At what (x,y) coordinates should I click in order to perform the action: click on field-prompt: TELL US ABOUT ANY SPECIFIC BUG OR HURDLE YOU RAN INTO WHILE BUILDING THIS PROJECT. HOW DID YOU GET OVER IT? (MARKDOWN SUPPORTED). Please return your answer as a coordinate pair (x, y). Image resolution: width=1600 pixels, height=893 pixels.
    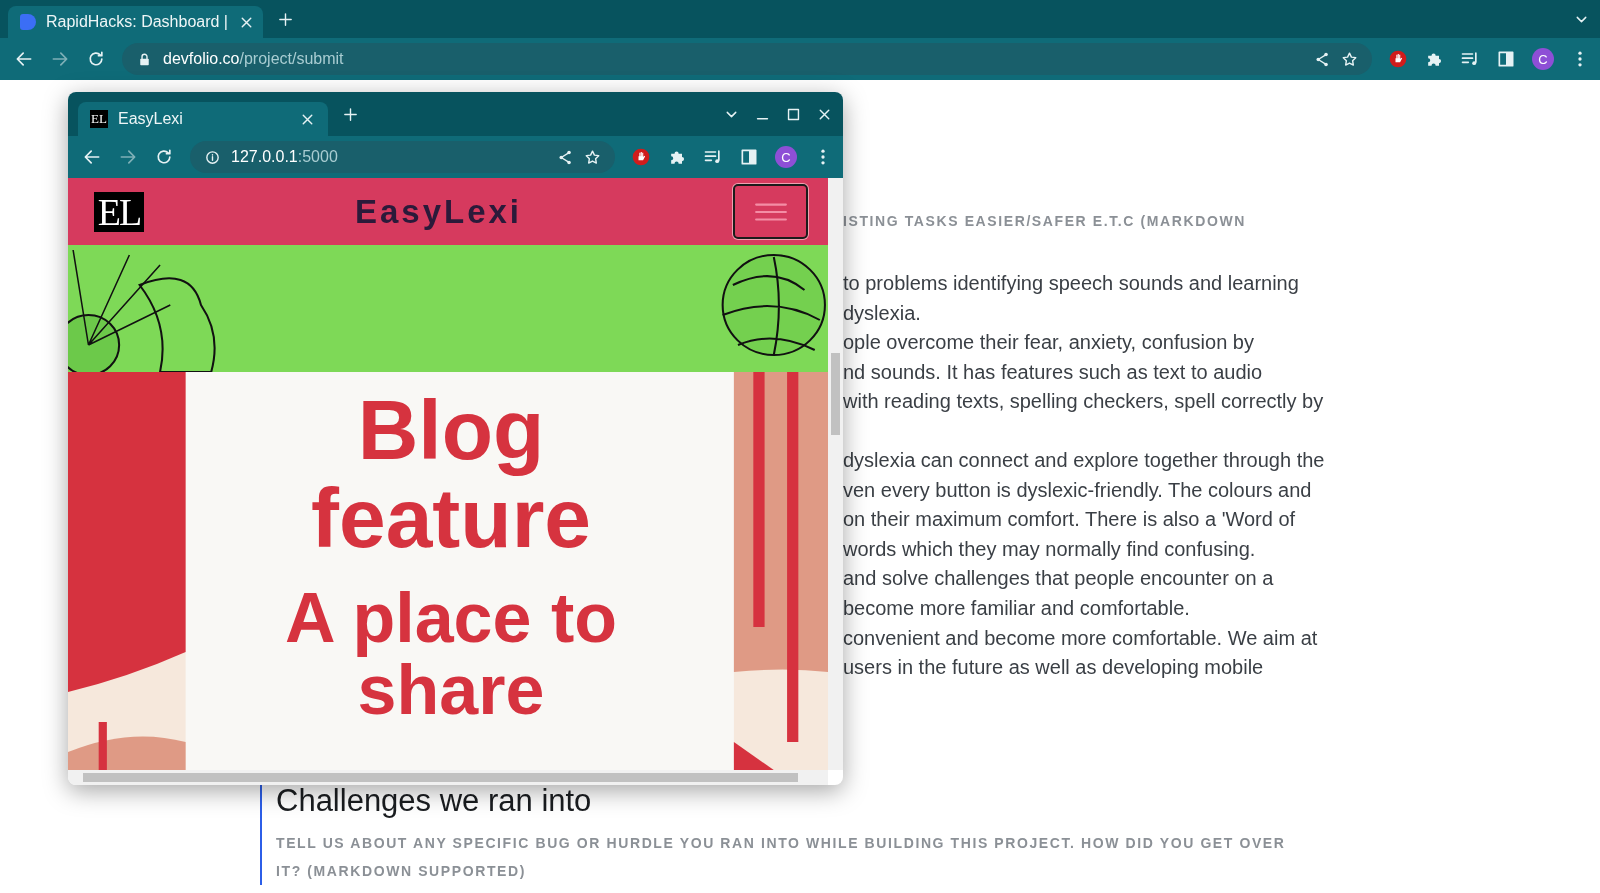
    Looking at the image, I should click on (781, 857).